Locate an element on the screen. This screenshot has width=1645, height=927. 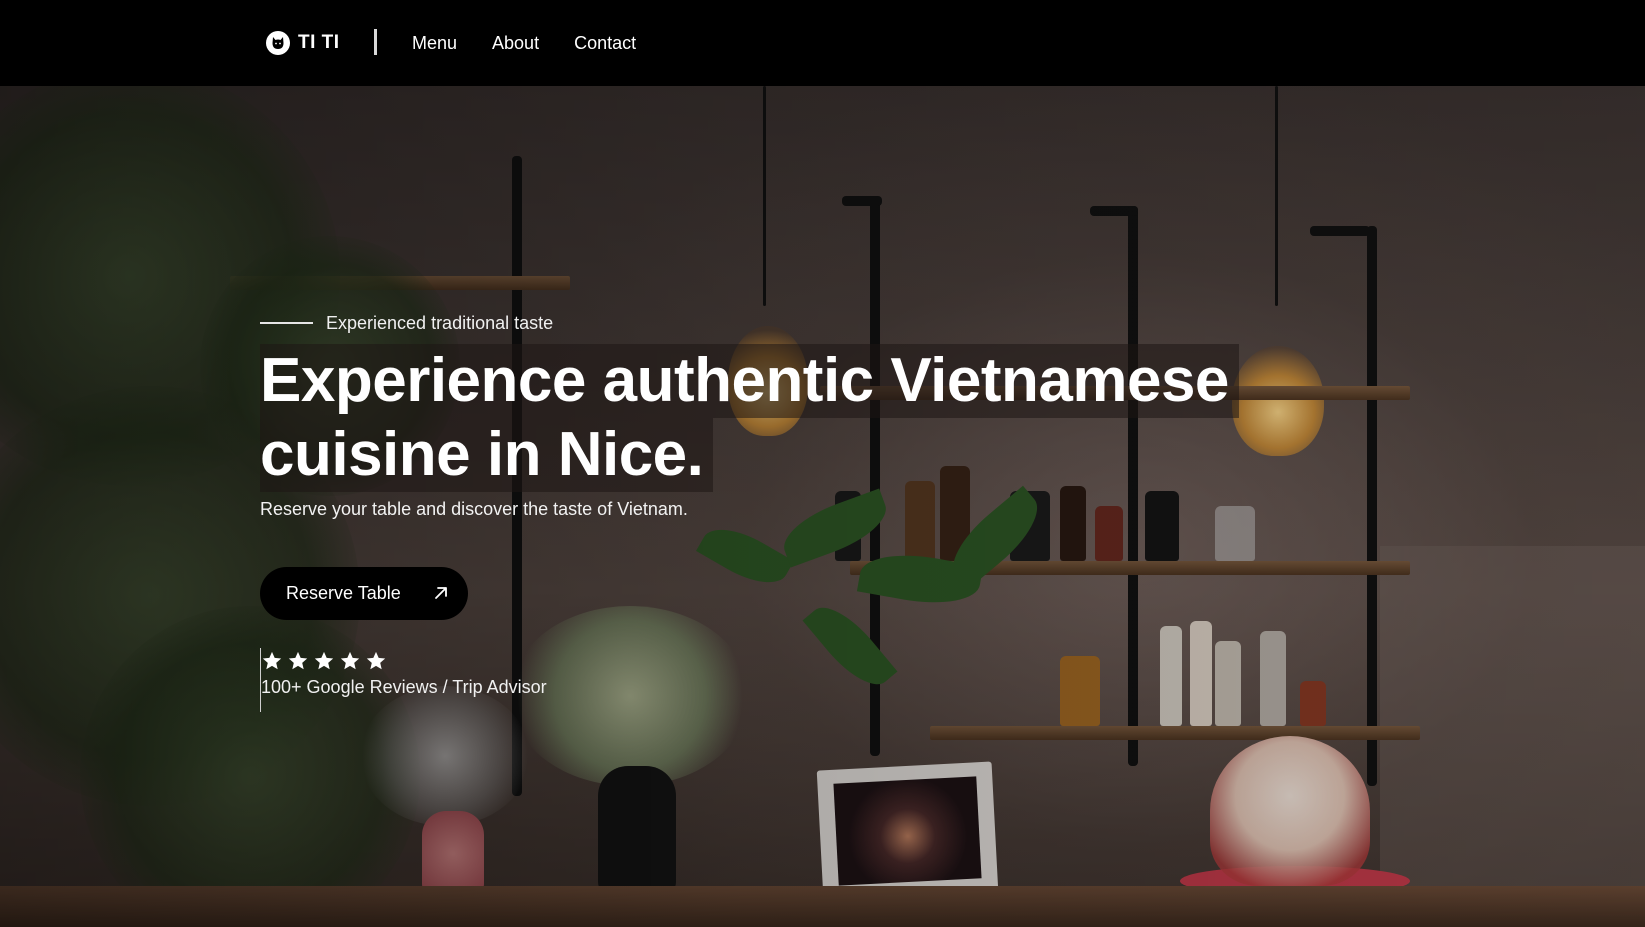
reviews-text: 100+ Google Reviews / Trip Advisor is located at coordinates (404, 687).